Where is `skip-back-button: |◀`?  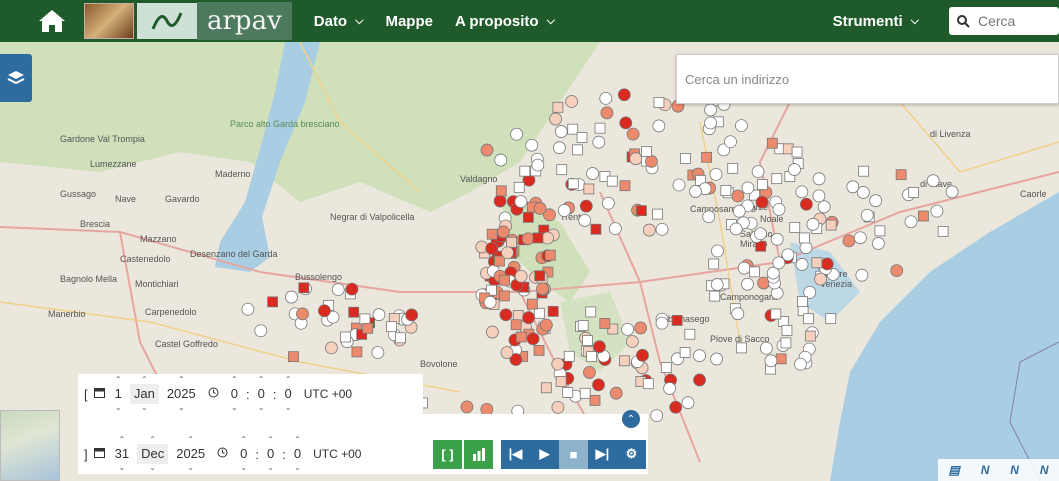
skip-back-button: |◀ is located at coordinates (515, 454).